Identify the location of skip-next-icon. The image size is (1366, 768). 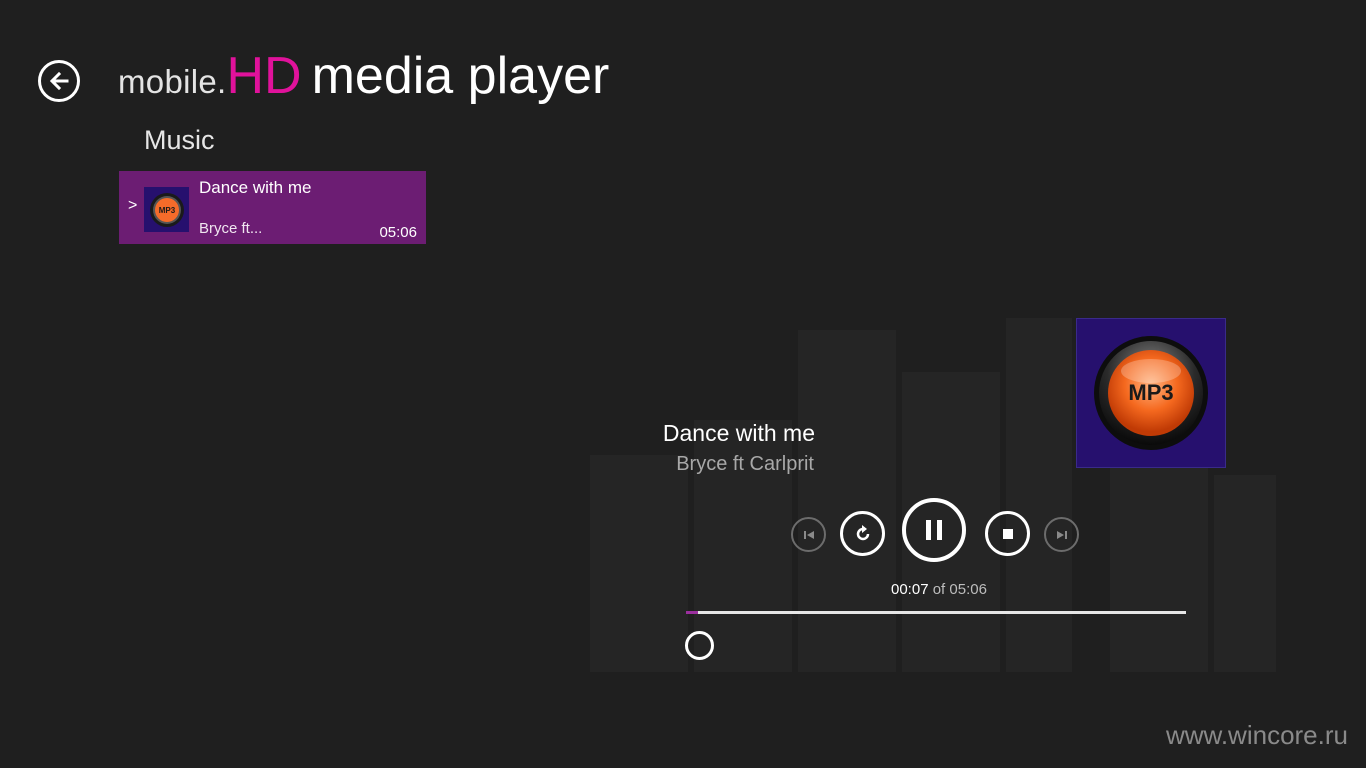
(1061, 534).